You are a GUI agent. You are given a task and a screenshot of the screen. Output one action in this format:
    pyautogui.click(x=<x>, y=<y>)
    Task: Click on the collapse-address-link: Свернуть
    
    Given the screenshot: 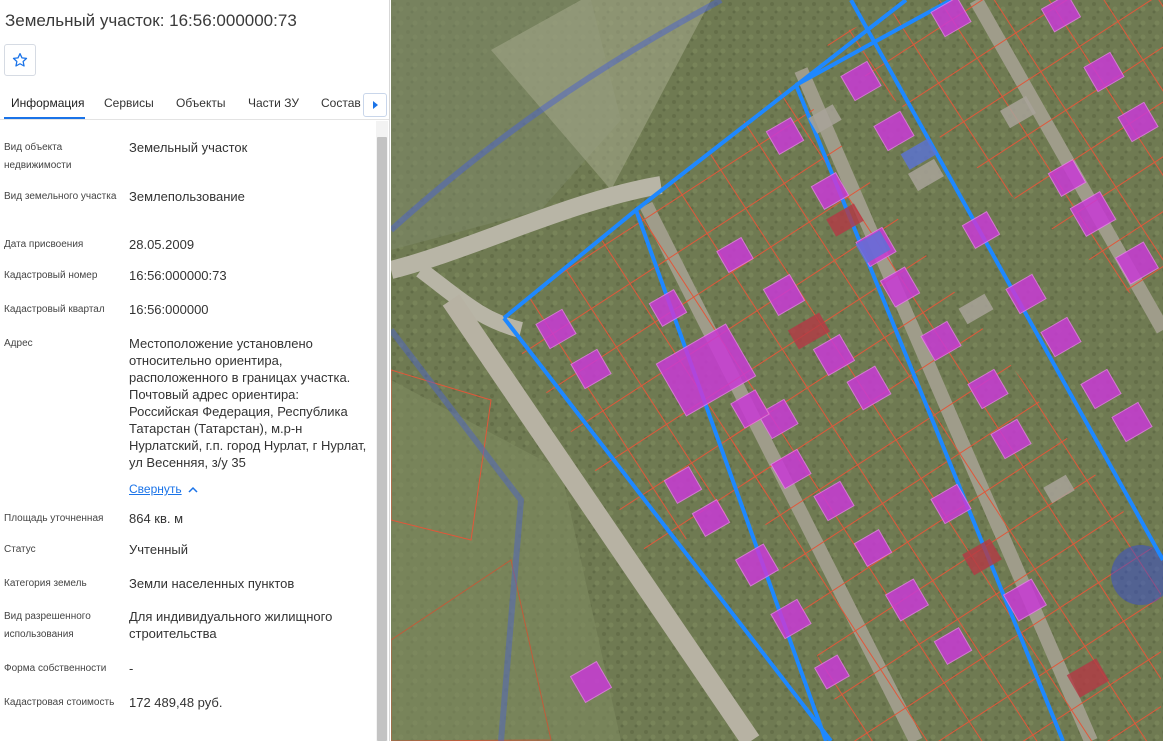 What is the action you would take?
    pyautogui.click(x=163, y=489)
    